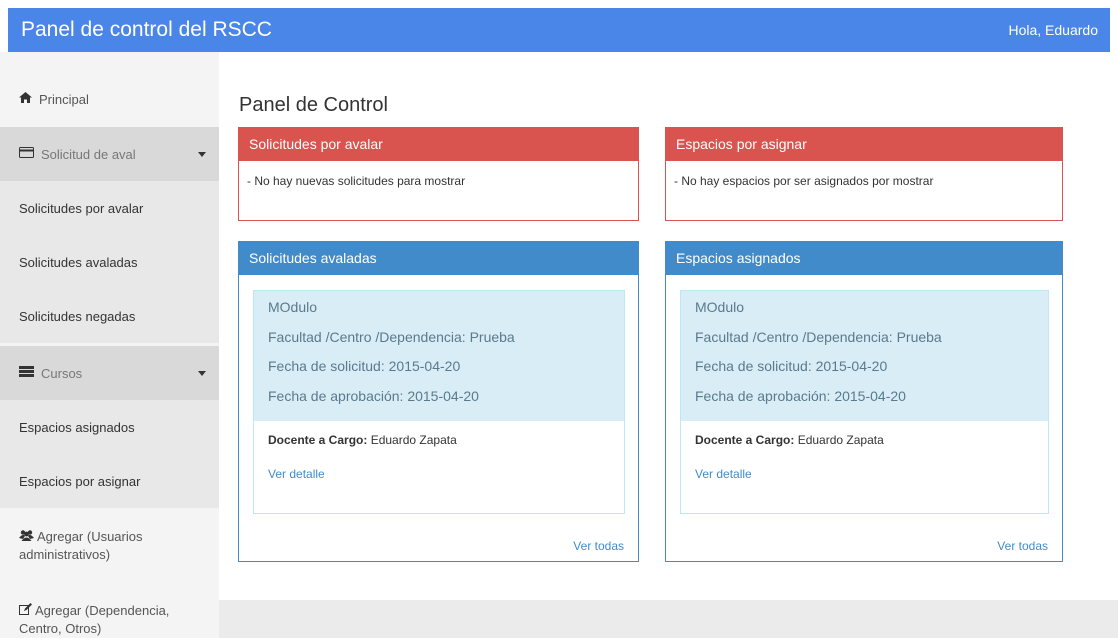 This screenshot has width=1118, height=638. What do you see at coordinates (438, 144) in the screenshot?
I see `panel-heading: Solicitudes por avalar` at bounding box center [438, 144].